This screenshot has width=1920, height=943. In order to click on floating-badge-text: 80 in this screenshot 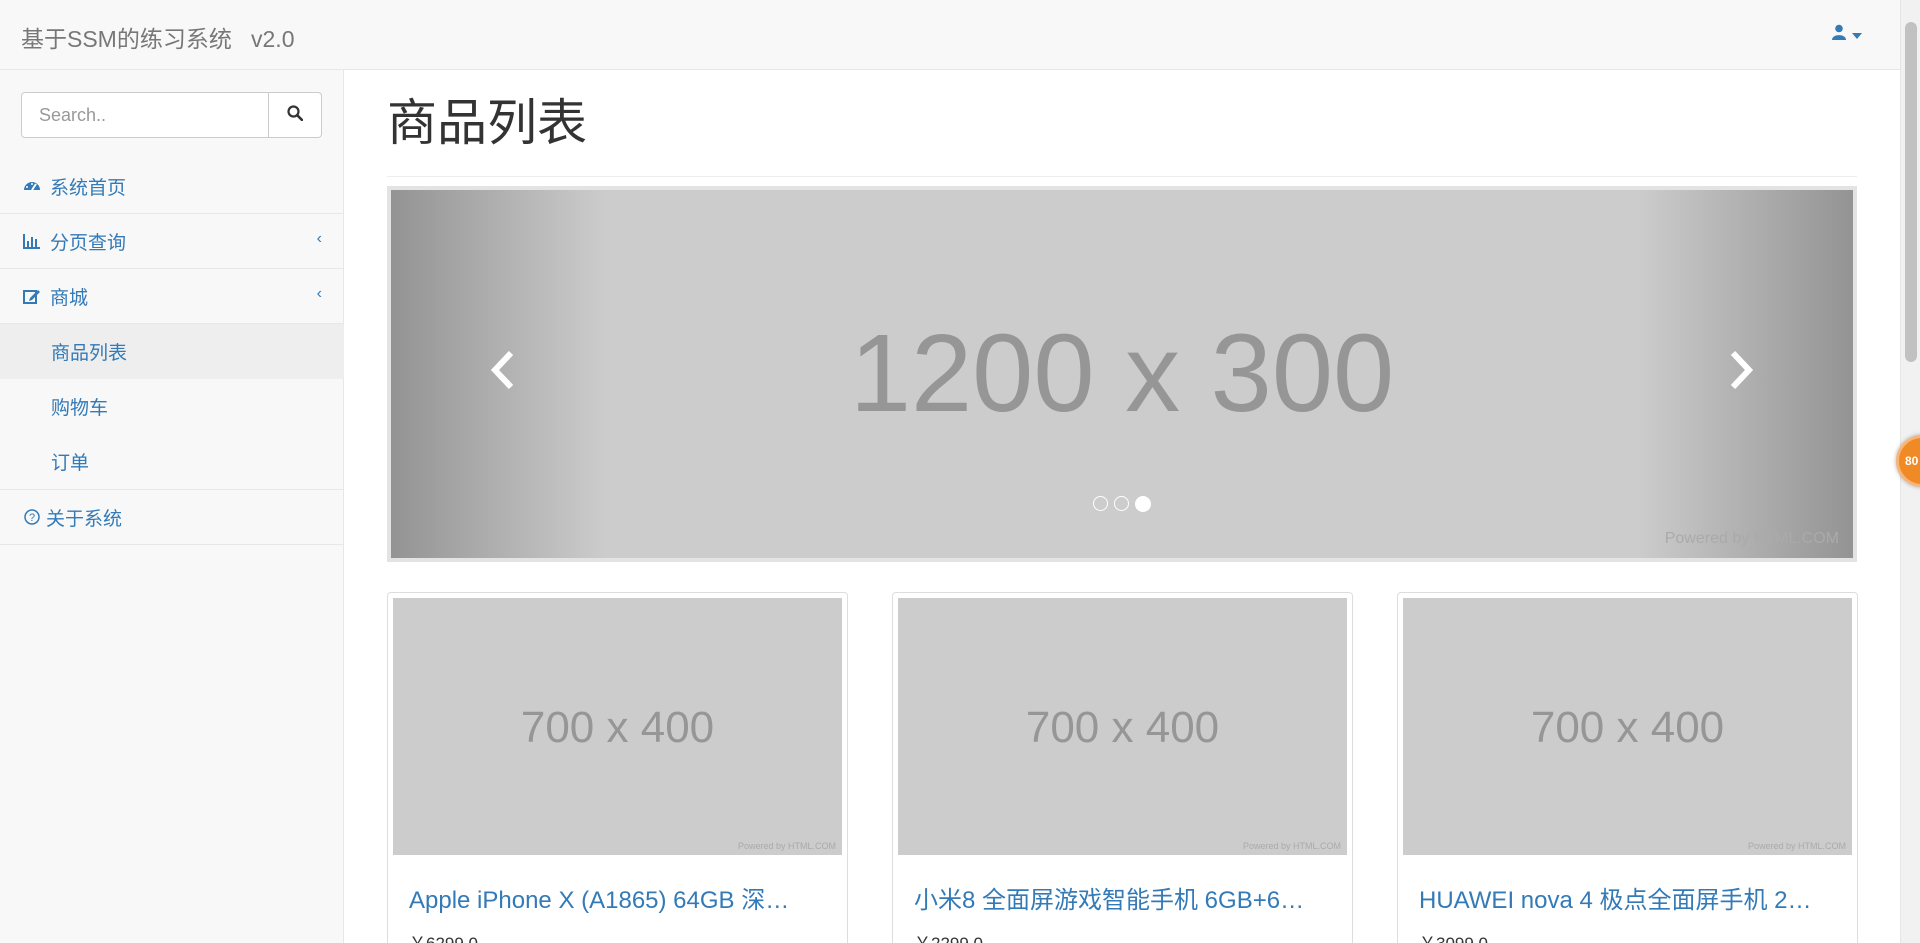, I will do `click(1912, 461)`.